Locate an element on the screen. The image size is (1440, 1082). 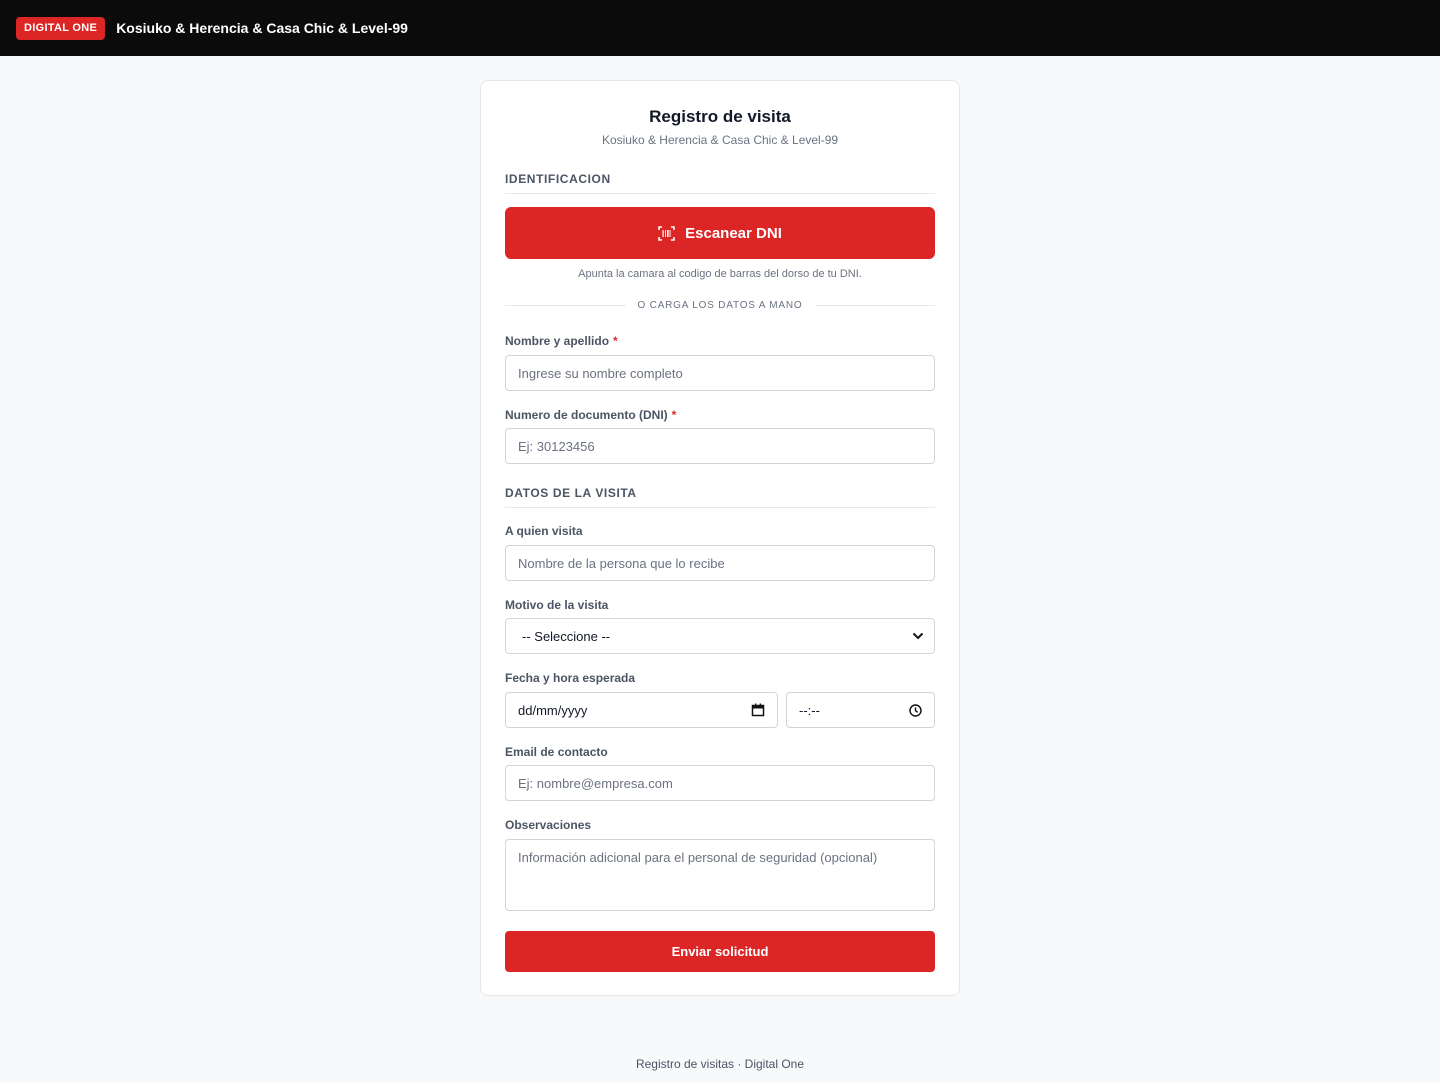
scan-dni-button: Escanear DNI is located at coordinates (720, 233).